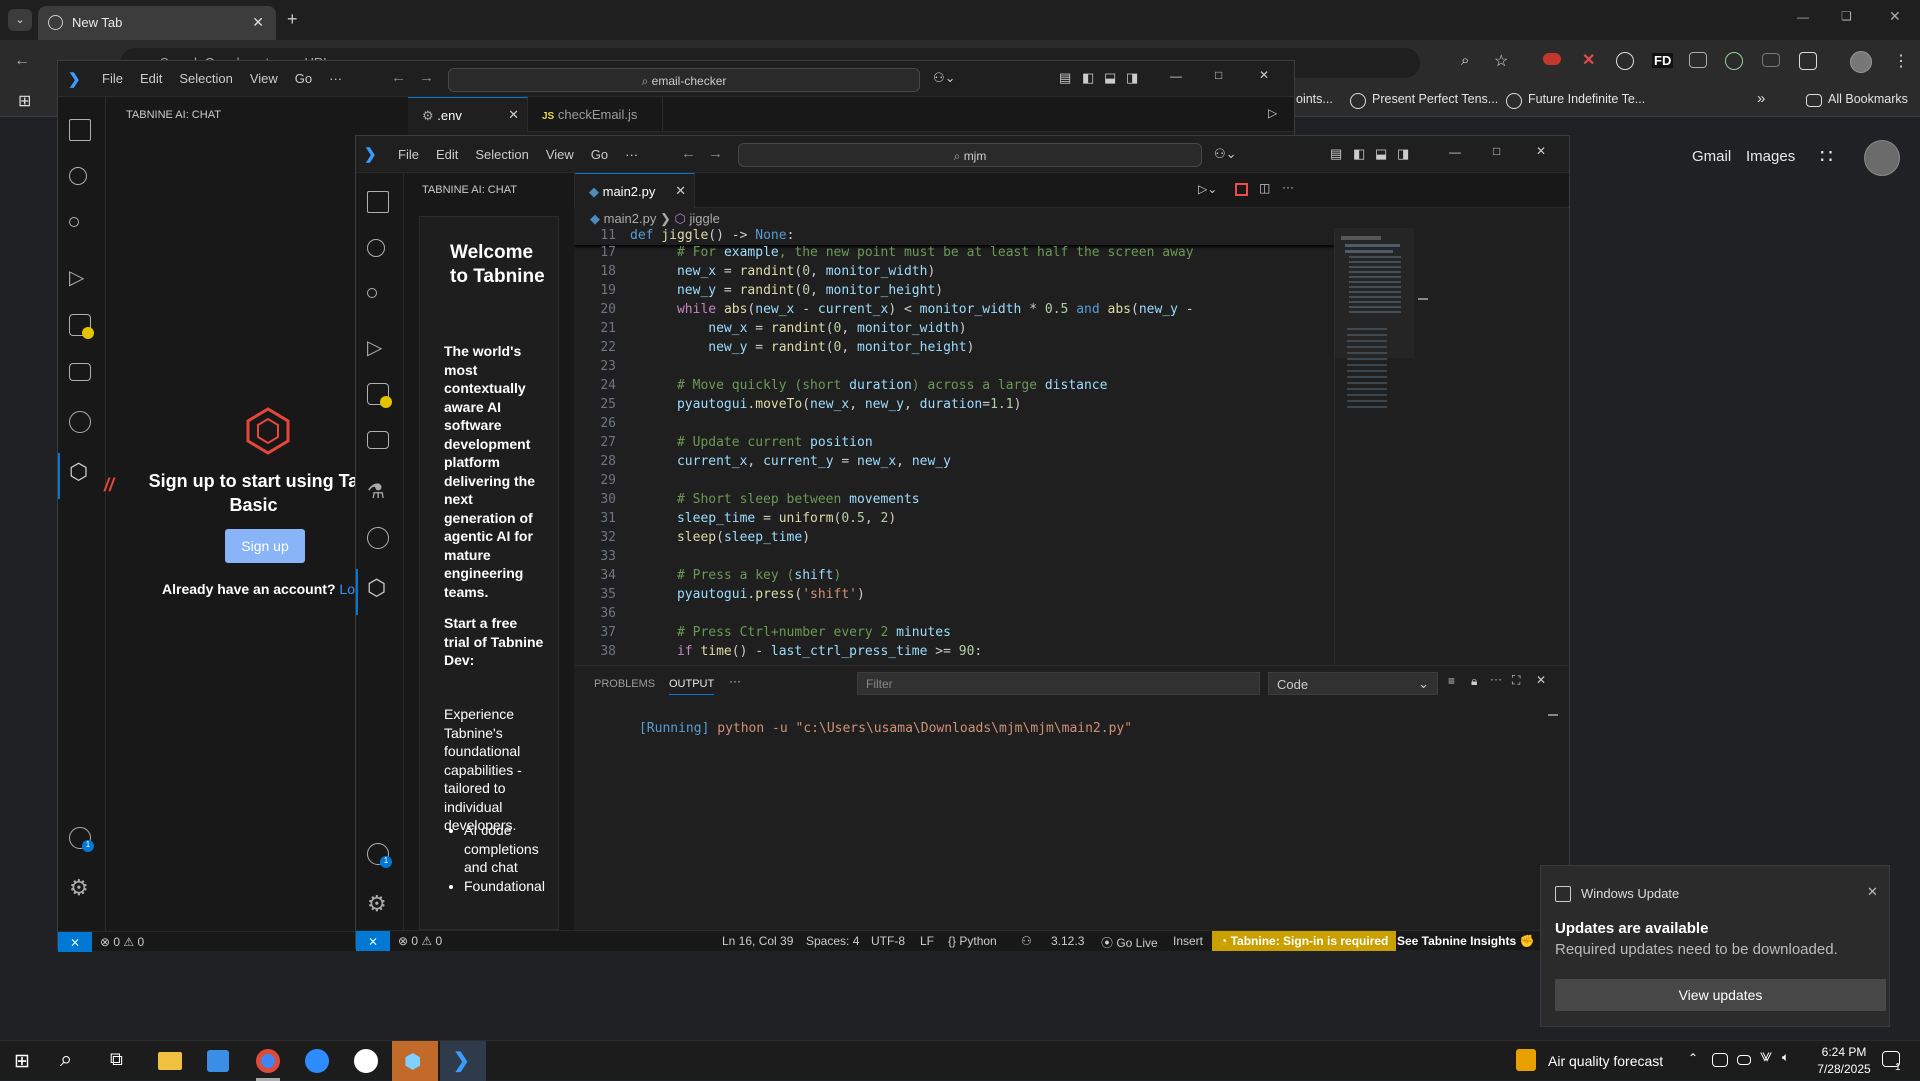  Describe the element at coordinates (1207, 189) in the screenshot. I see `run-python-icon: ▷⌄` at that location.